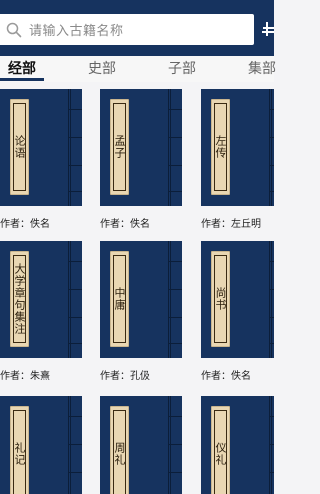 The height and width of the screenshot is (494, 320). Describe the element at coordinates (41, 147) in the screenshot. I see `book-cover: 论语` at that location.